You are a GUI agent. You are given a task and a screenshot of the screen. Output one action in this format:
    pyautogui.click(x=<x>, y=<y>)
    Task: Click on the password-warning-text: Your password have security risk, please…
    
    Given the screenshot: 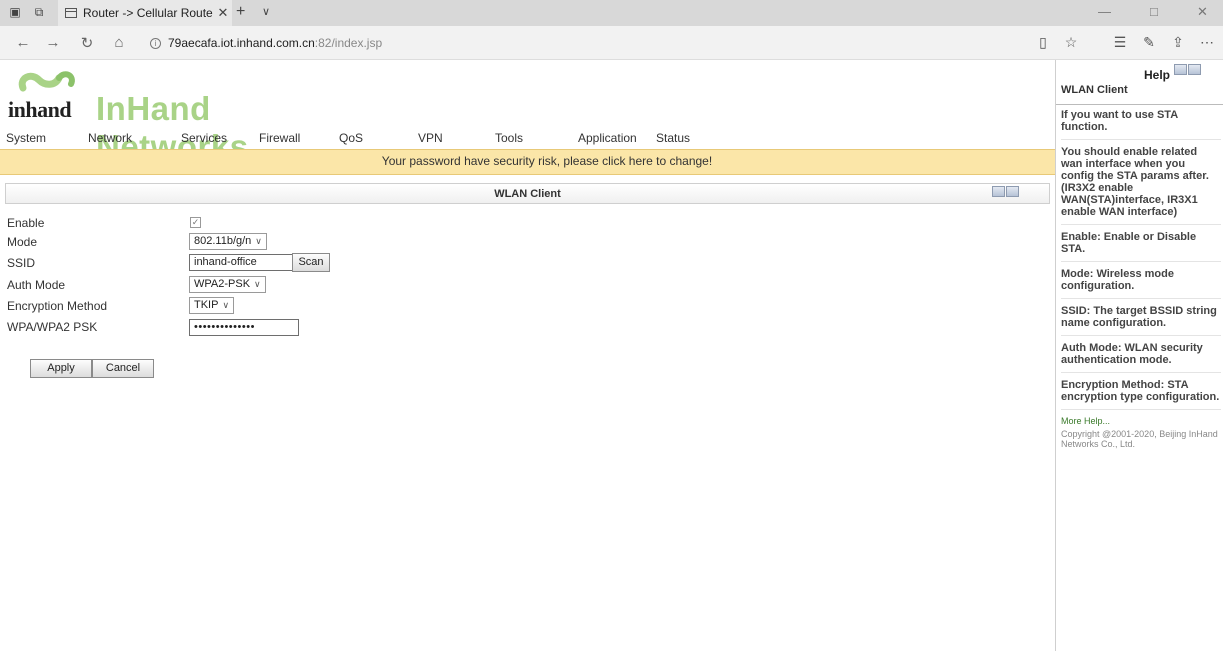 What is the action you would take?
    pyautogui.click(x=547, y=161)
    